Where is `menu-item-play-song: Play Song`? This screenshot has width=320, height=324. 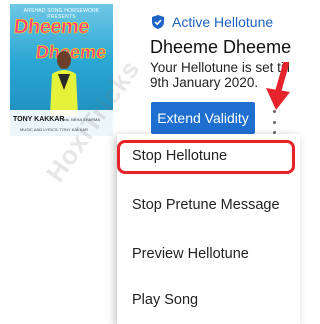 menu-item-play-song: Play Song is located at coordinates (165, 300).